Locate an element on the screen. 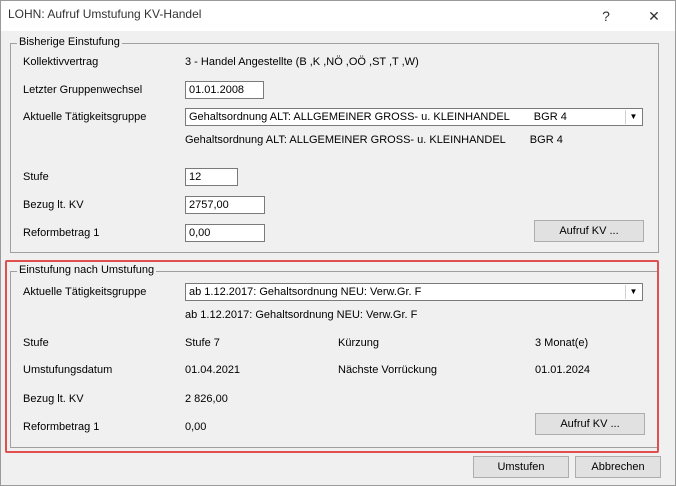 This screenshot has width=676, height=486. close-icon: ✕ is located at coordinates (654, 16).